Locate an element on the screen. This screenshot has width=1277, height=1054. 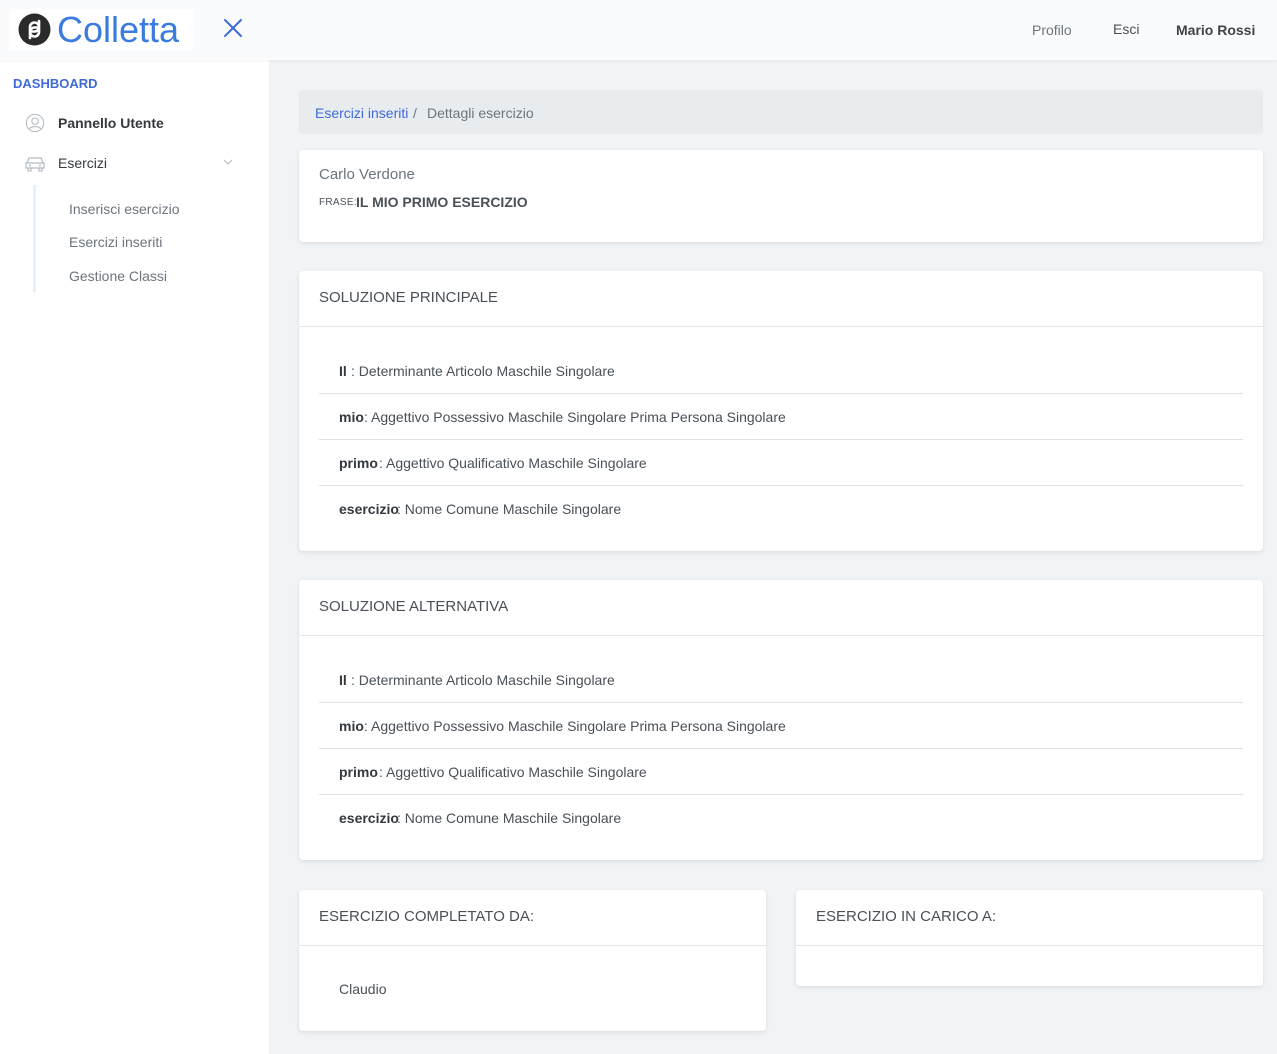
frase-value: IL MIO PRIMO ESERCIZIO is located at coordinates (442, 202).